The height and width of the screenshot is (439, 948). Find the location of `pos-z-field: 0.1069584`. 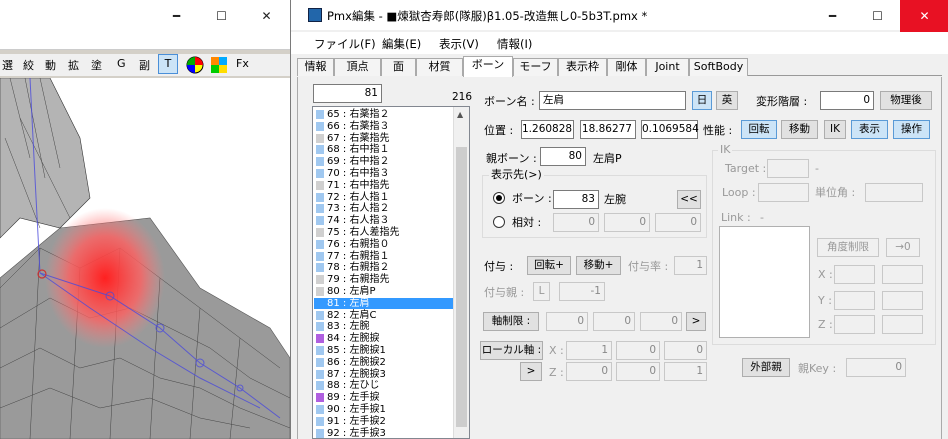

pos-z-field: 0.1069584 is located at coordinates (670, 129).